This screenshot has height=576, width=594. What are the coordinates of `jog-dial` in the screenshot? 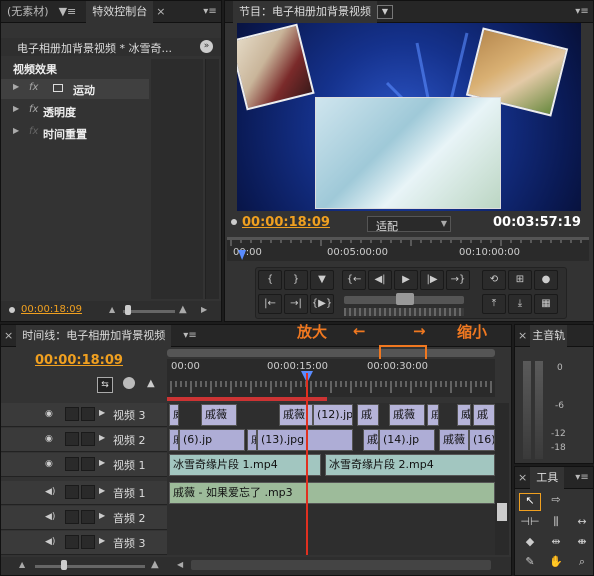 It's located at (404, 312).